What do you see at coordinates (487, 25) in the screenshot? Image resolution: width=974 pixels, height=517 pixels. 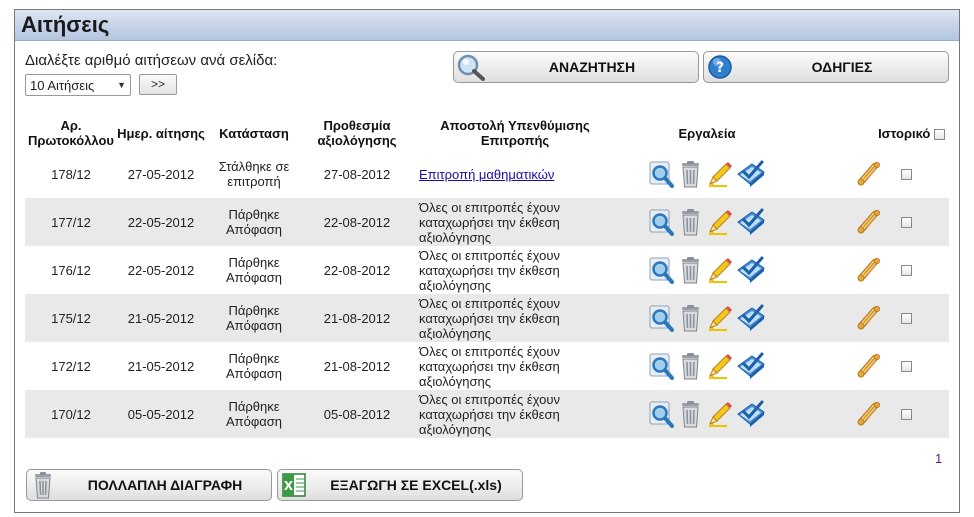 I see `title-bar: Αιτήσεις` at bounding box center [487, 25].